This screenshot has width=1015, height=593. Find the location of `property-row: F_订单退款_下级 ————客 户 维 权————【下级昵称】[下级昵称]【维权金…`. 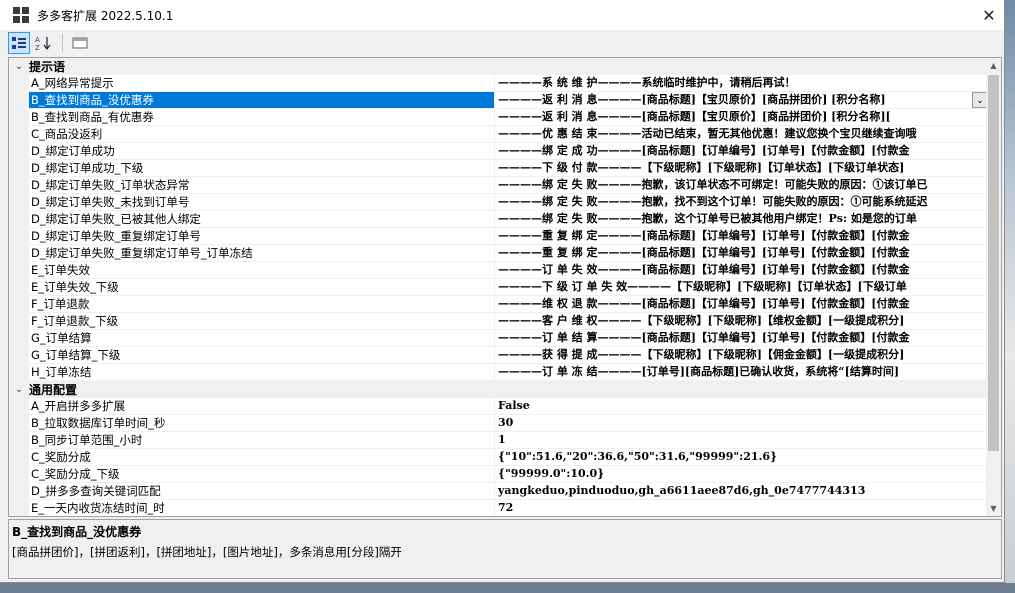

property-row: F_订单退款_下级 ————客 户 维 权————【下级昵称】[下级昵称]【维权金… is located at coordinates (498, 321).